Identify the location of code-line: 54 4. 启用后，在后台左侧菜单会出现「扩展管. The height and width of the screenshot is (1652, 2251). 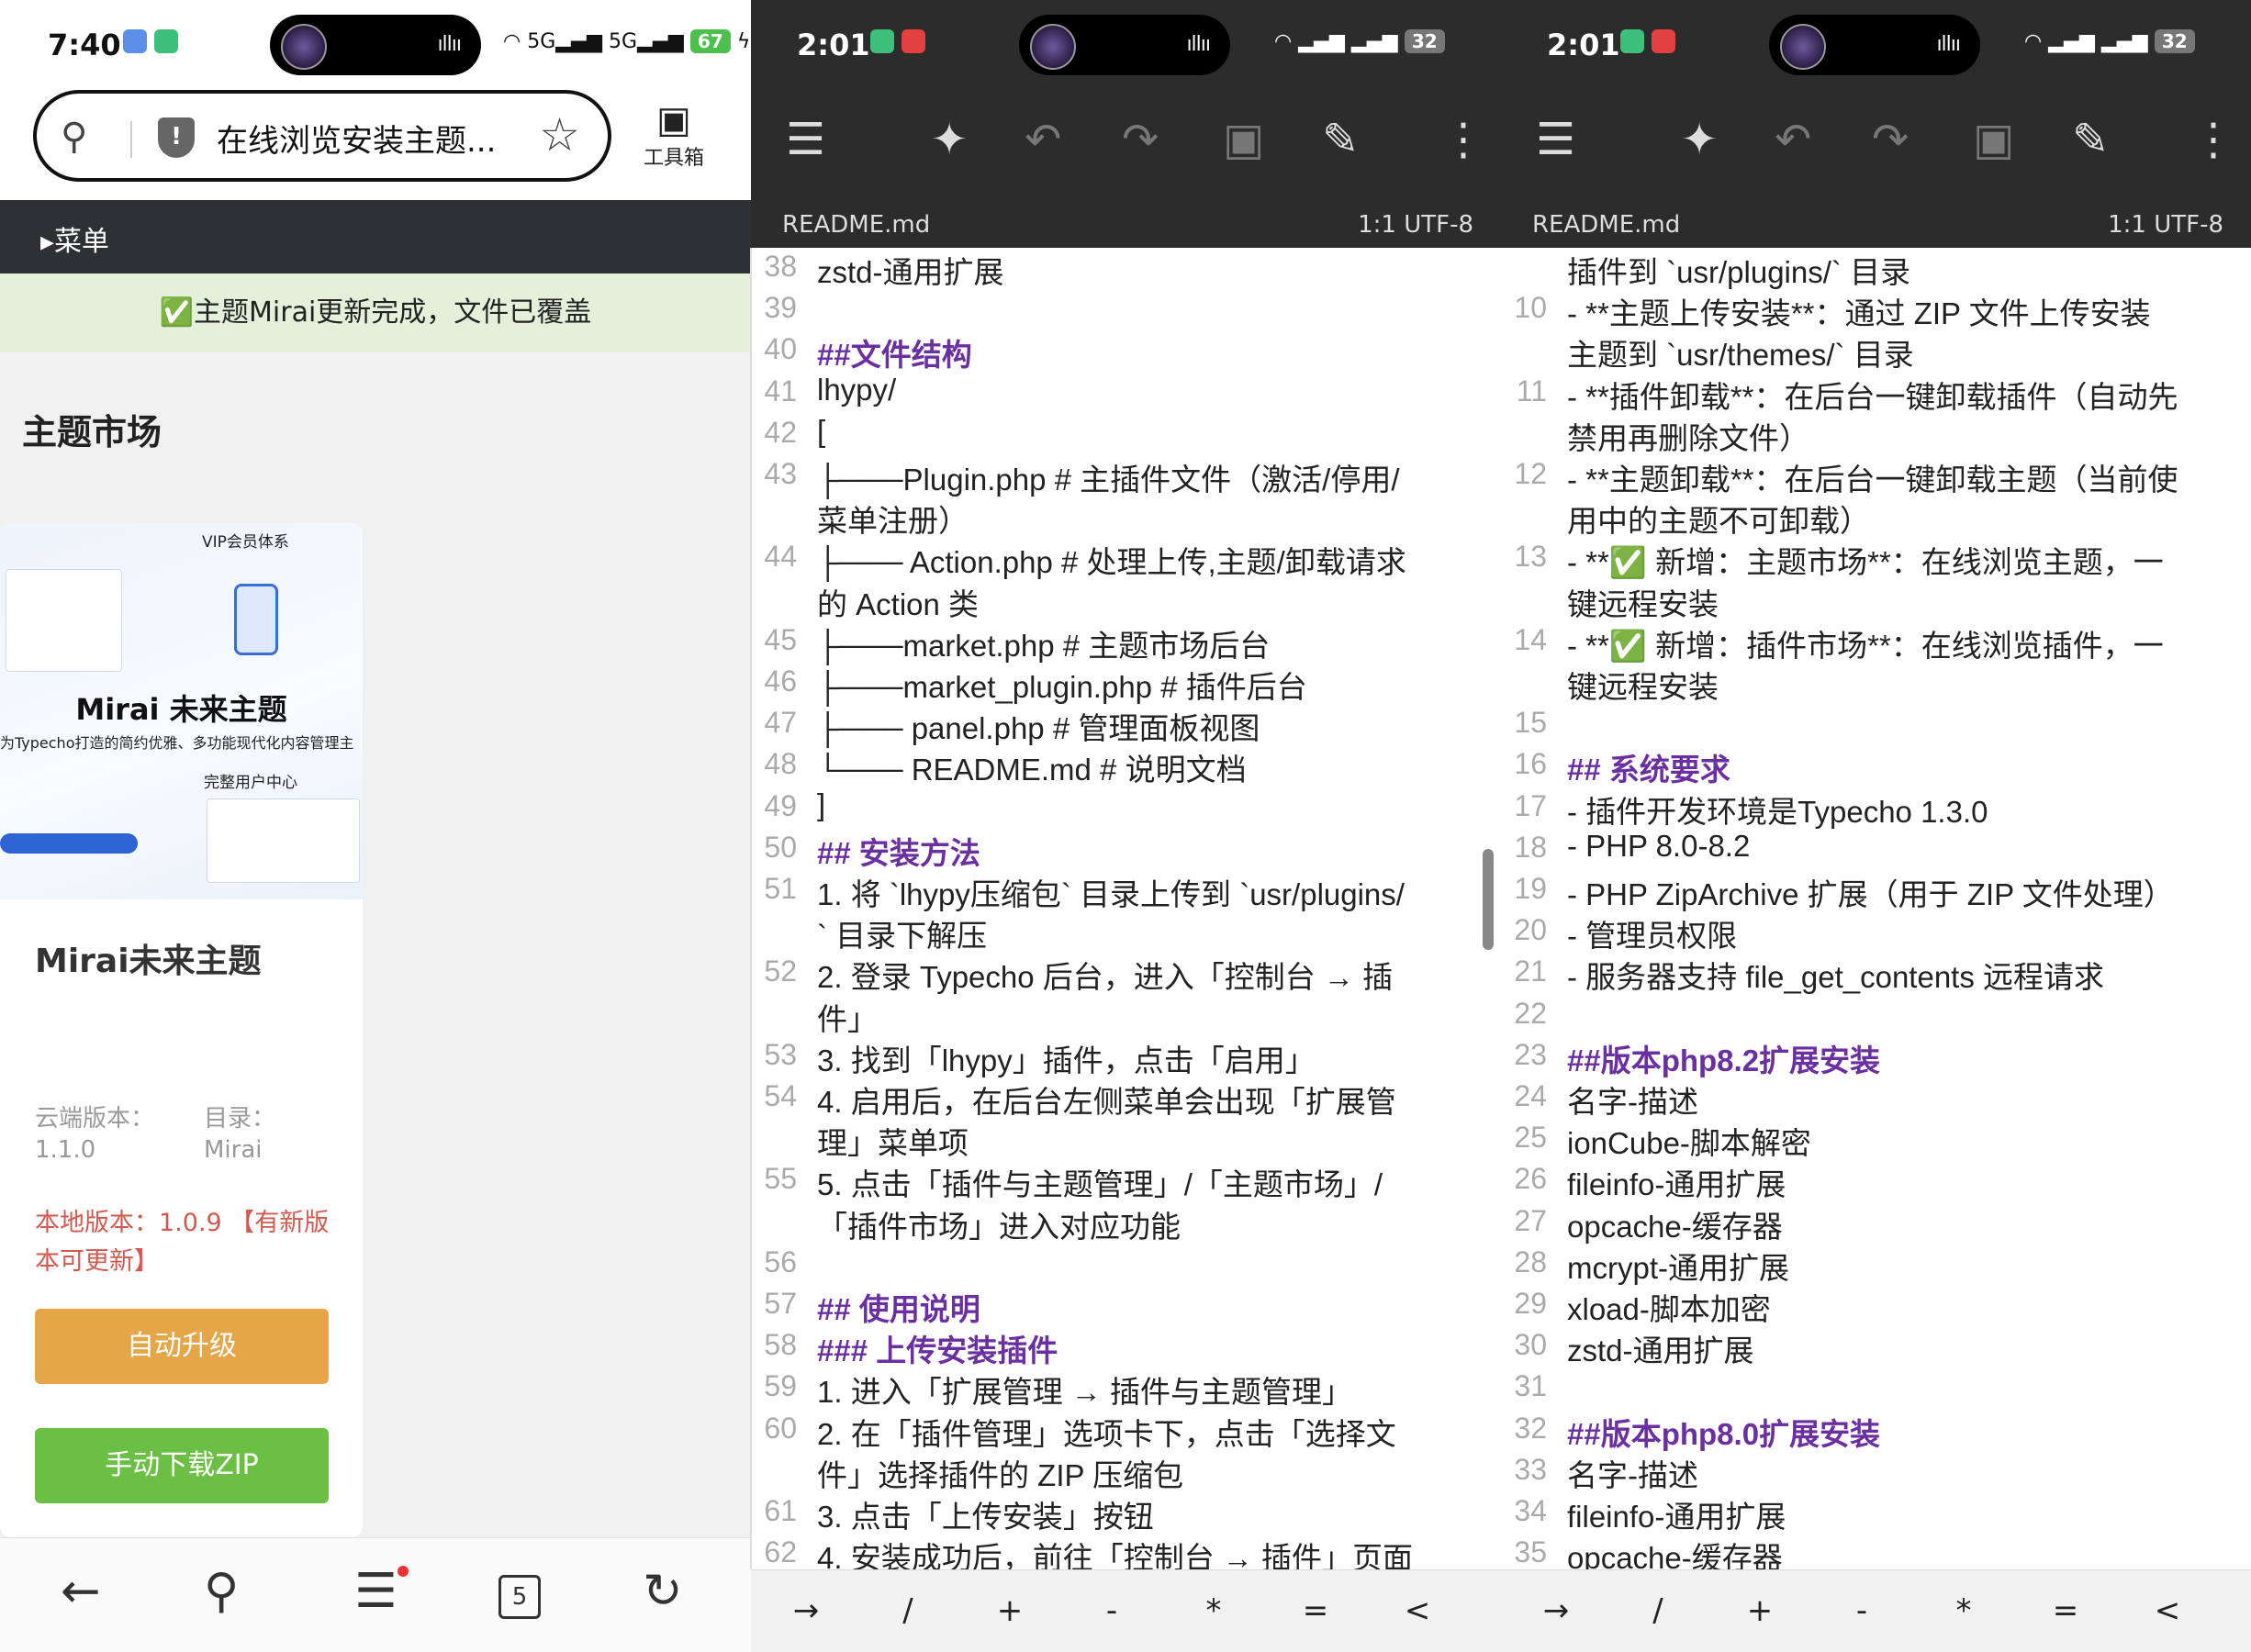
(1118, 1098).